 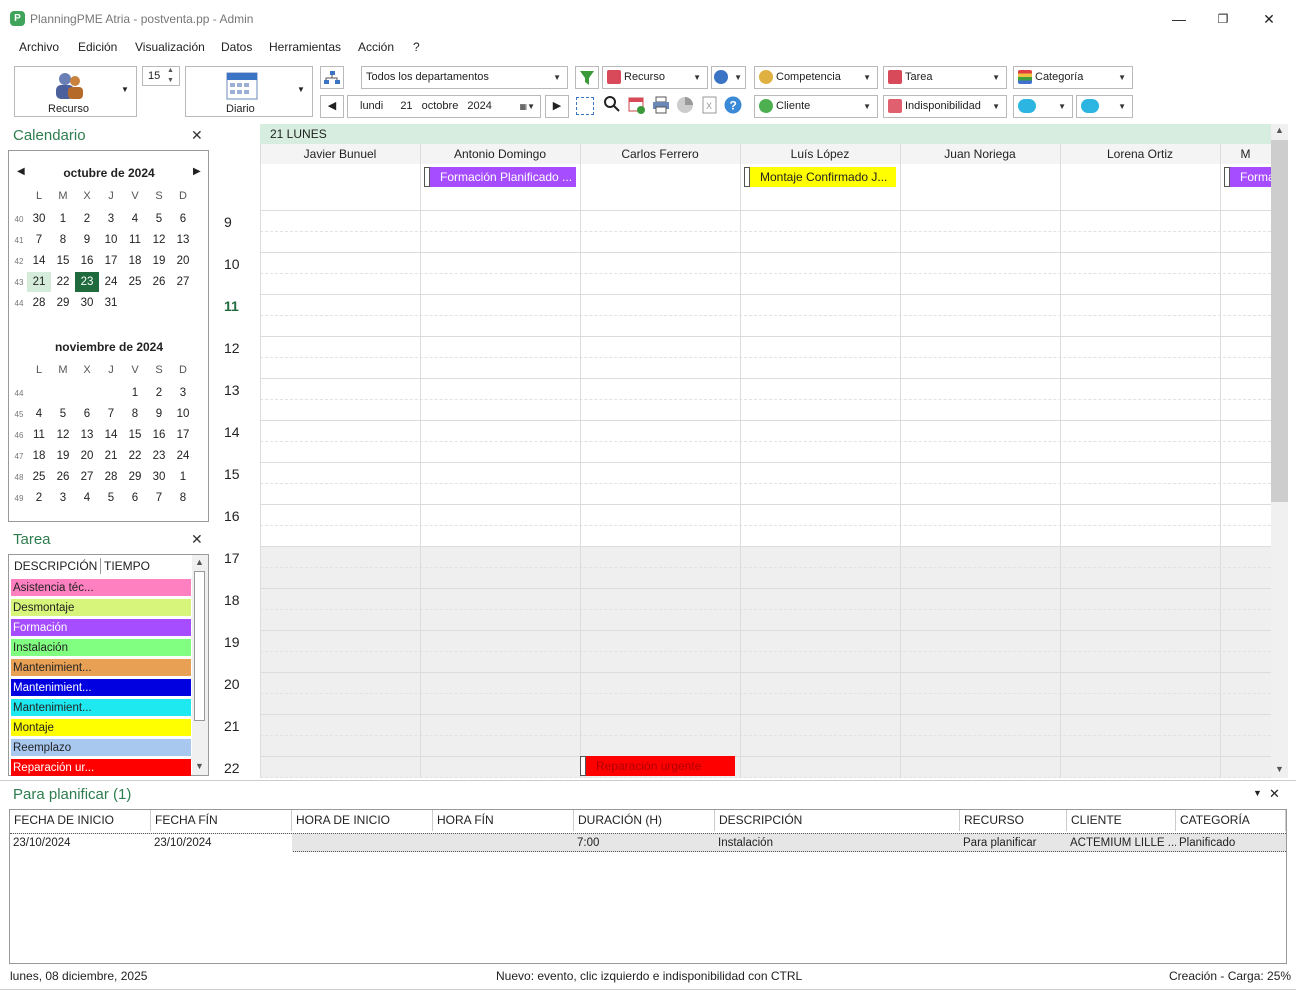 What do you see at coordinates (80, 820) in the screenshot?
I see `column-header: FECHA DE INICIO` at bounding box center [80, 820].